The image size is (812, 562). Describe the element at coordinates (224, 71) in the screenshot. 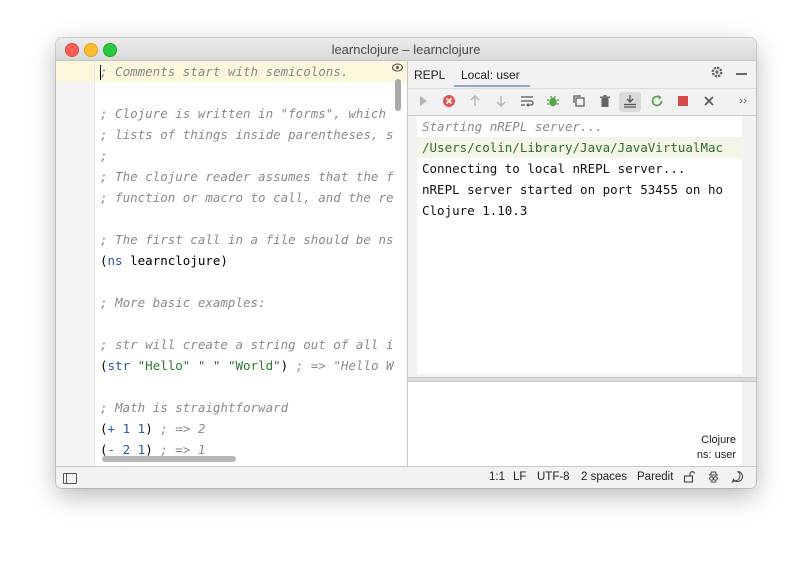

I see `code-token: ; Comments start with semicolons.` at that location.